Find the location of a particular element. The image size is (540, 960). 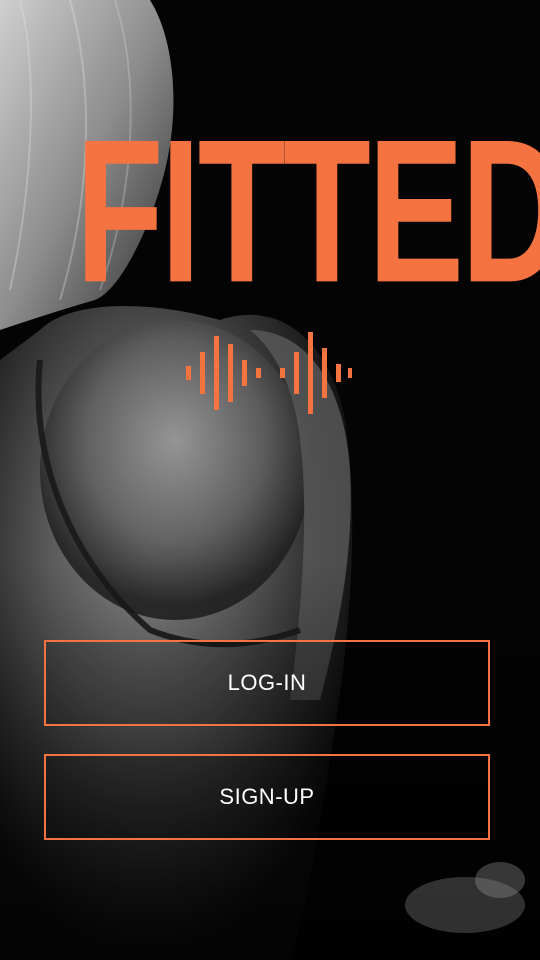

login-button-label: LOG-IN is located at coordinates (267, 682).